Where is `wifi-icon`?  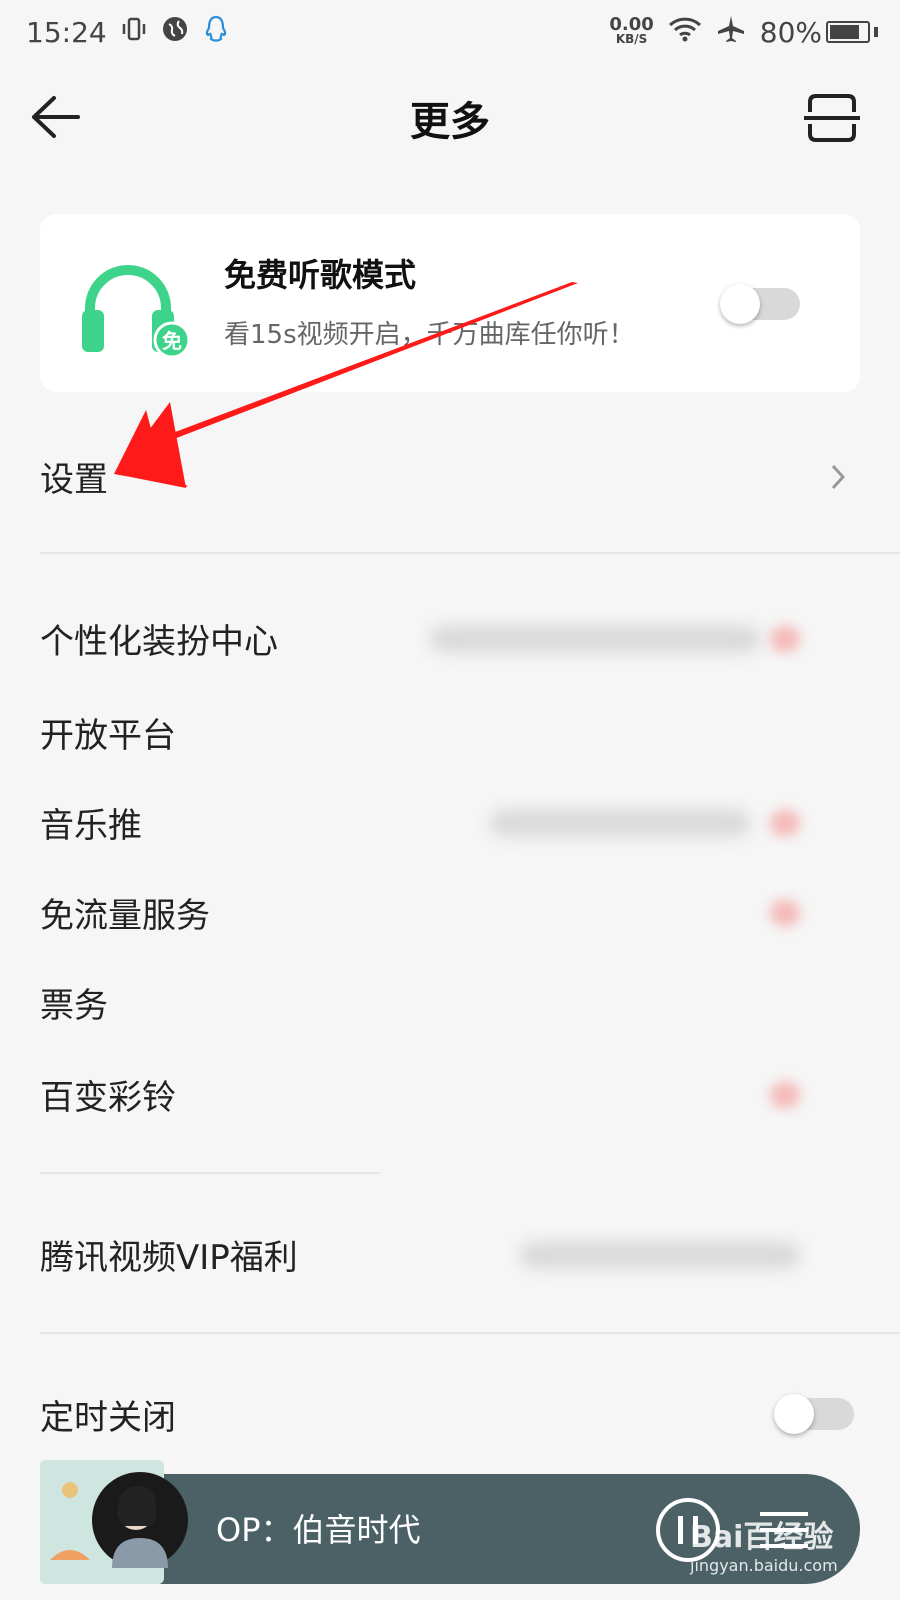 wifi-icon is located at coordinates (685, 32).